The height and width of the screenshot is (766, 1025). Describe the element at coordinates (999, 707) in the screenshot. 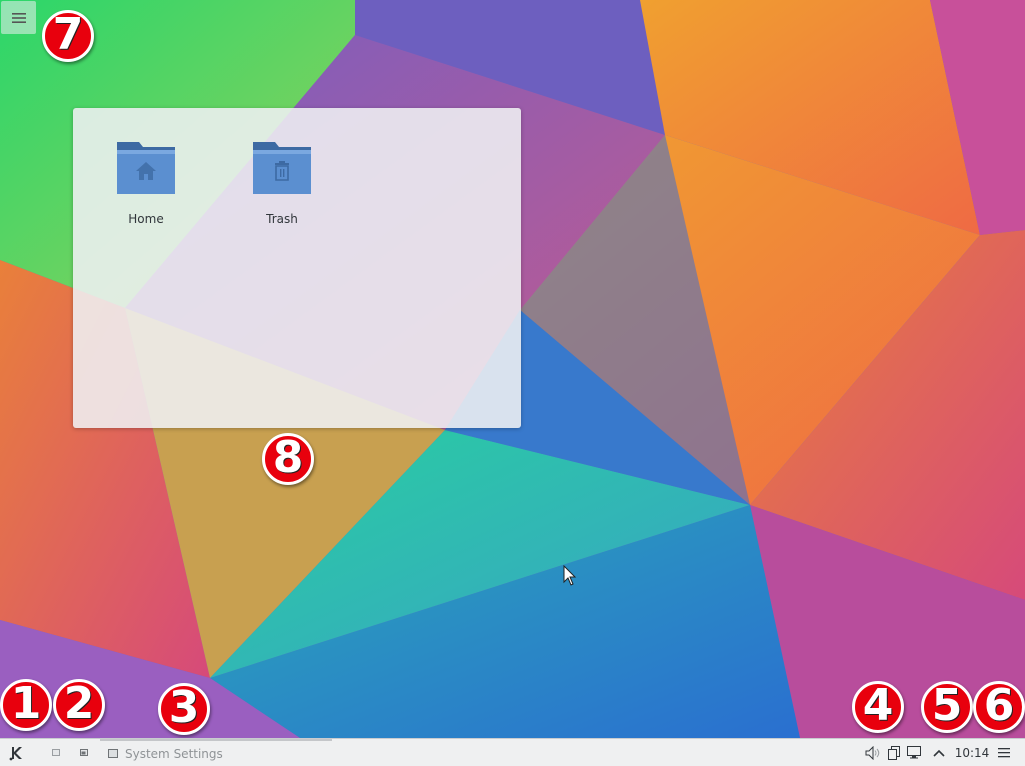

I see `annotation-badge-6: 6` at that location.